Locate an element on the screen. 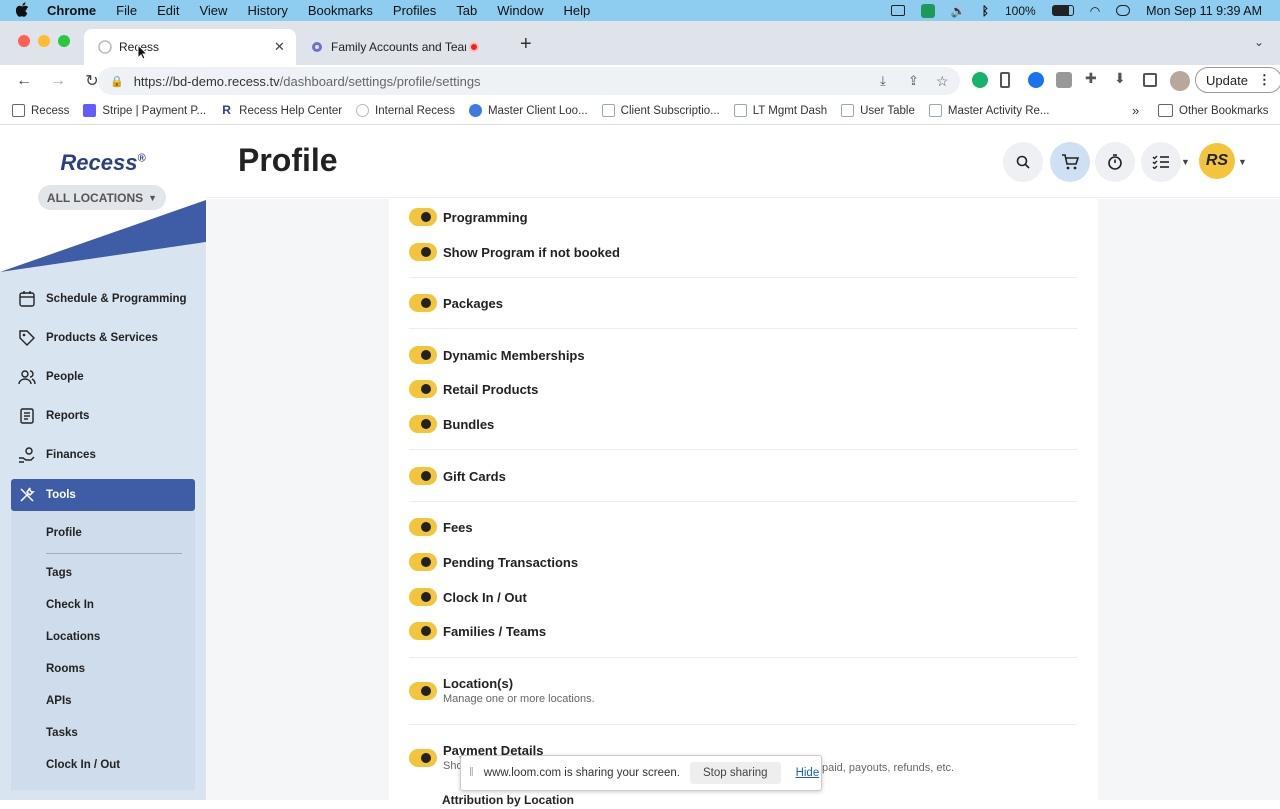  submenu-rooms: Rooms is located at coordinates (65, 669).